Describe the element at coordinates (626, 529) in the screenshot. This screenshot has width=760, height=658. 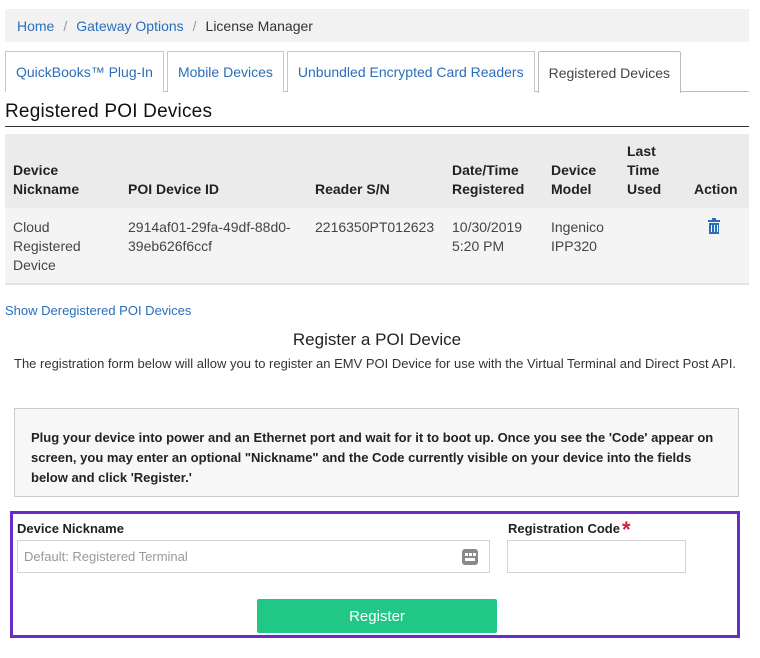
I see `required-marker: *` at that location.